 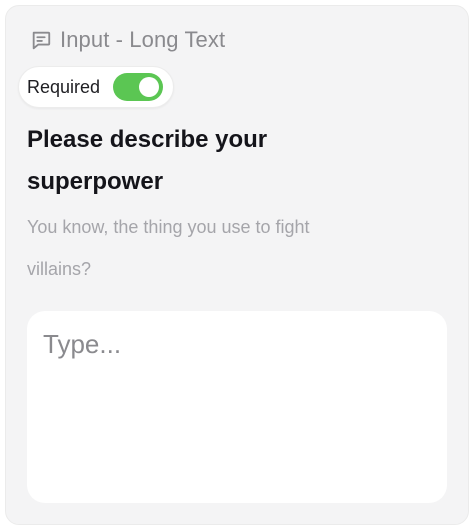 I want to click on required-toggle-pill: Required, so click(x=96, y=87).